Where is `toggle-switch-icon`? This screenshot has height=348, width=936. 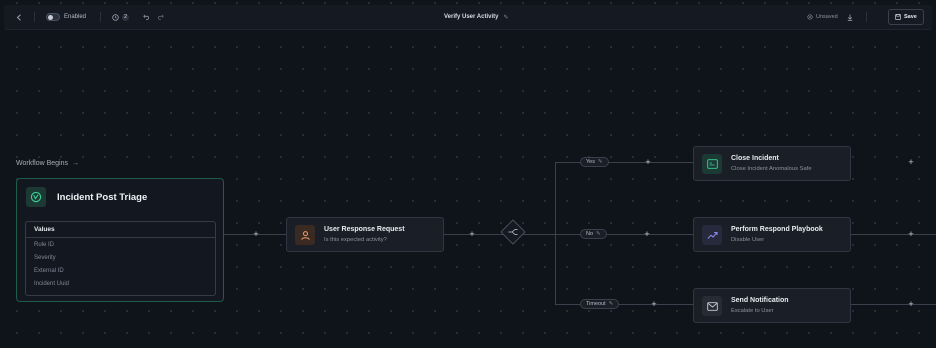
toggle-switch-icon is located at coordinates (53, 17).